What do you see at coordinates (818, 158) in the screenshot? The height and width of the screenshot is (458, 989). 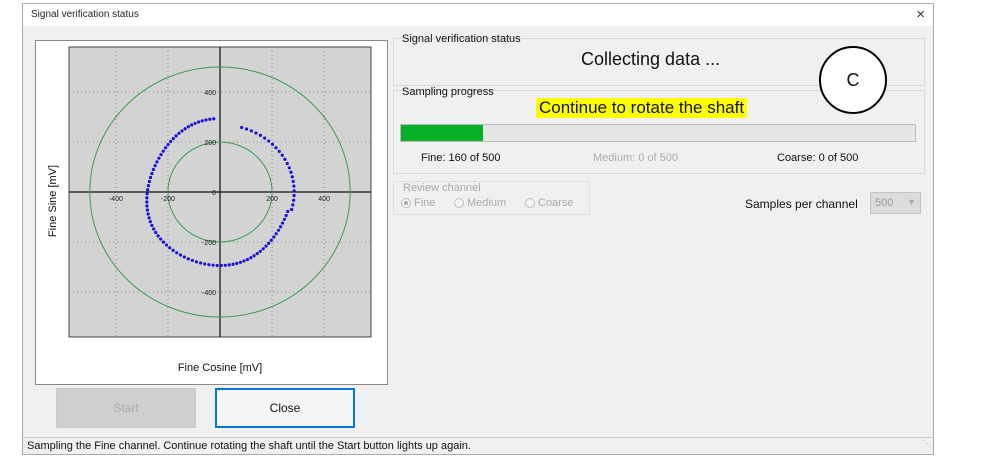 I see `coarse-count: Coarse: 0 of 500` at bounding box center [818, 158].